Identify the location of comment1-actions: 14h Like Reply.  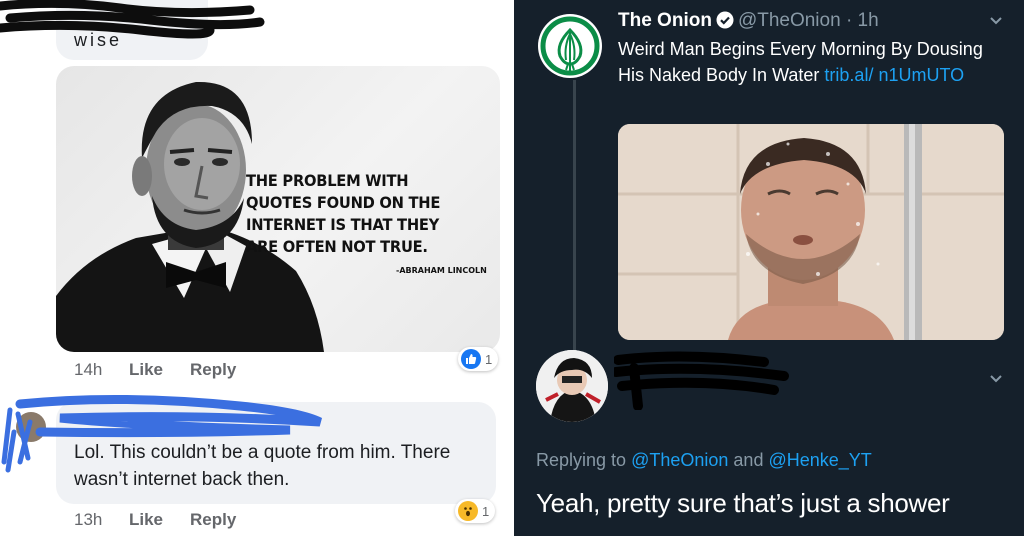
(257, 372).